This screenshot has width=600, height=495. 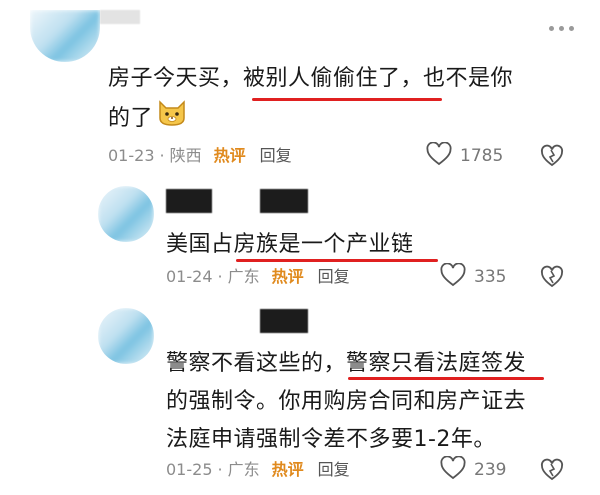 I want to click on comment-date: 01-23, so click(x=131, y=155).